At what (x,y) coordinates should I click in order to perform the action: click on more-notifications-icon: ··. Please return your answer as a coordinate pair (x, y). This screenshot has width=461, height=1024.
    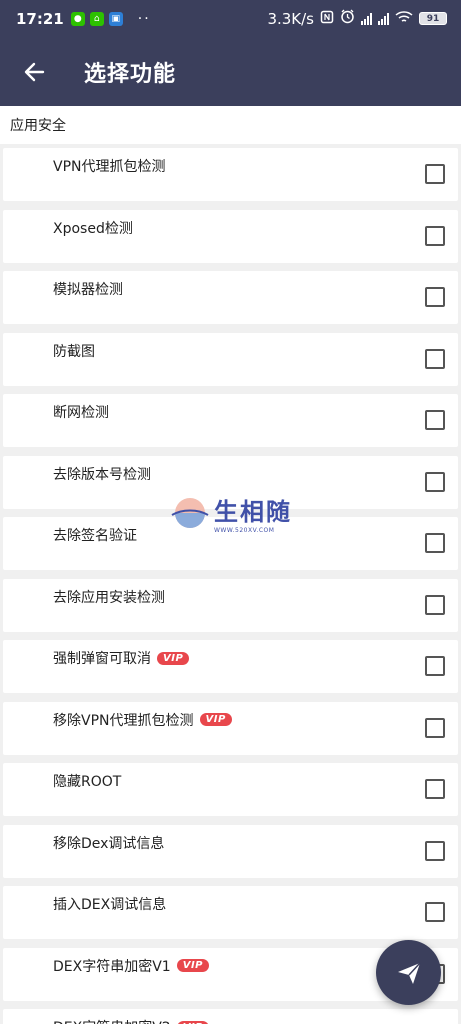
    Looking at the image, I should click on (144, 18).